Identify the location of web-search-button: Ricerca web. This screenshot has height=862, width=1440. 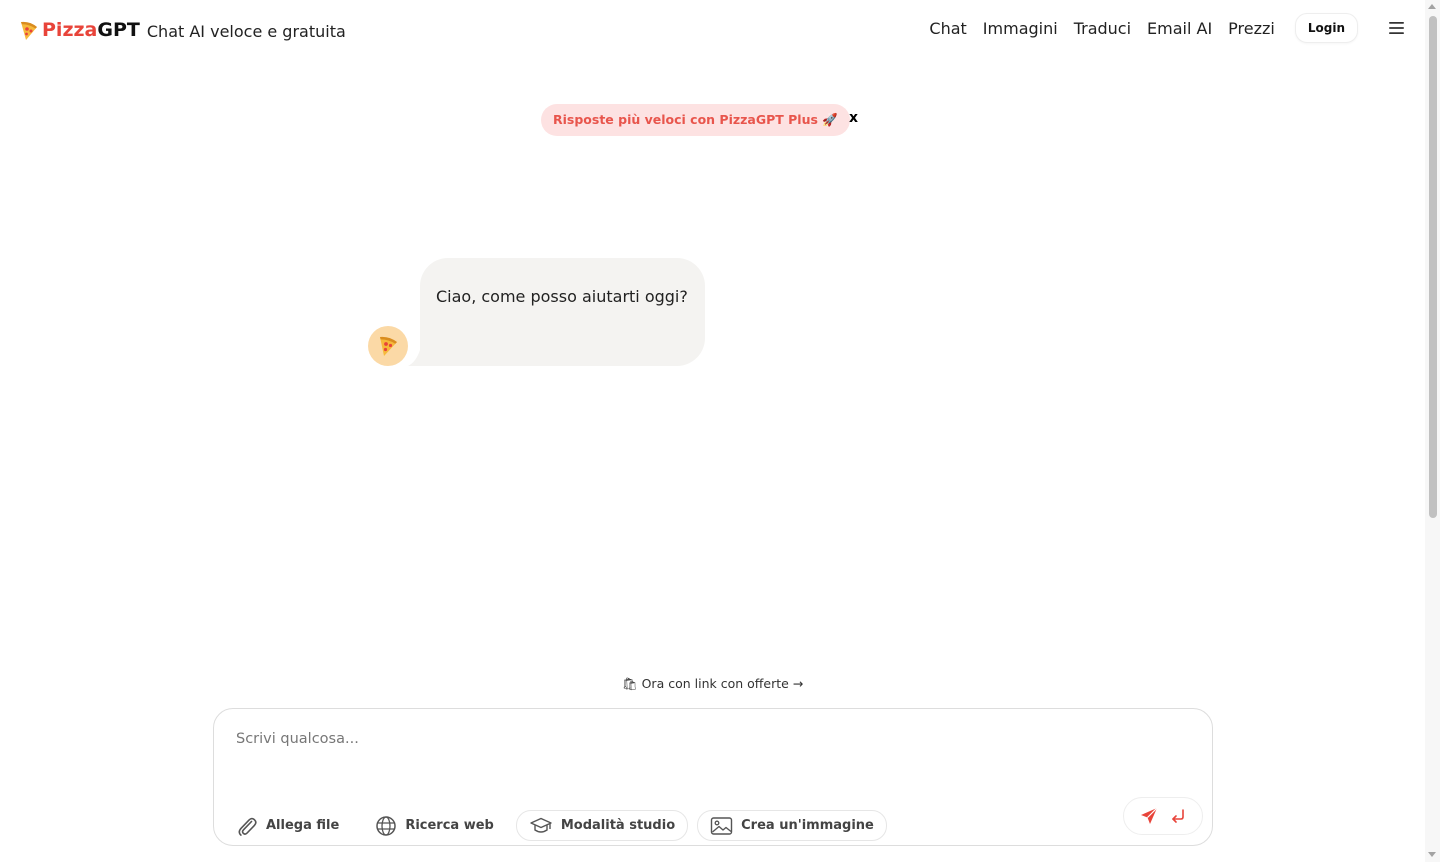
(434, 825).